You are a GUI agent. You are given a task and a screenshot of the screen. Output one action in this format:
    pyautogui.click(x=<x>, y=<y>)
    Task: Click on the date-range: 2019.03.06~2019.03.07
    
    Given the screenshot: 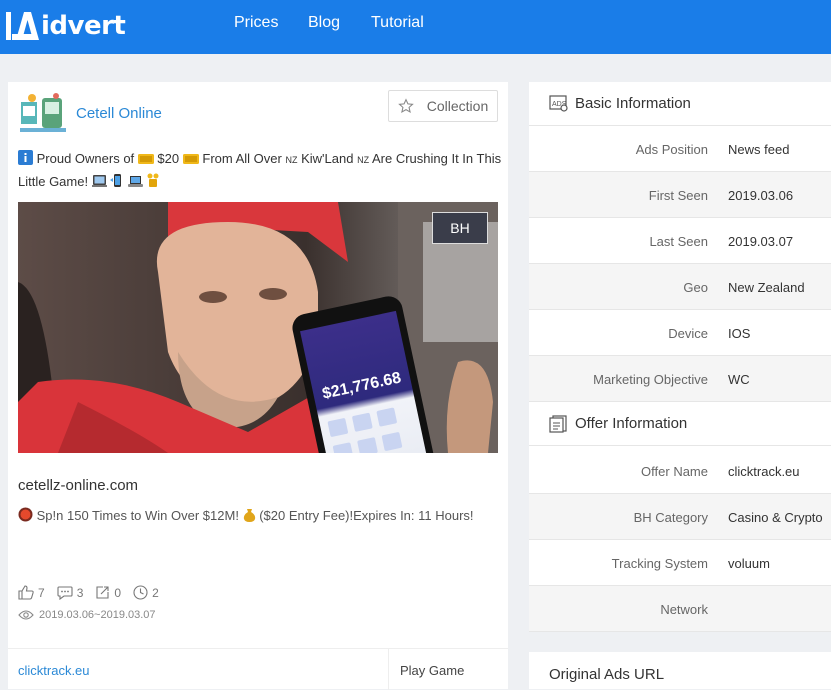 What is the action you would take?
    pyautogui.click(x=87, y=615)
    